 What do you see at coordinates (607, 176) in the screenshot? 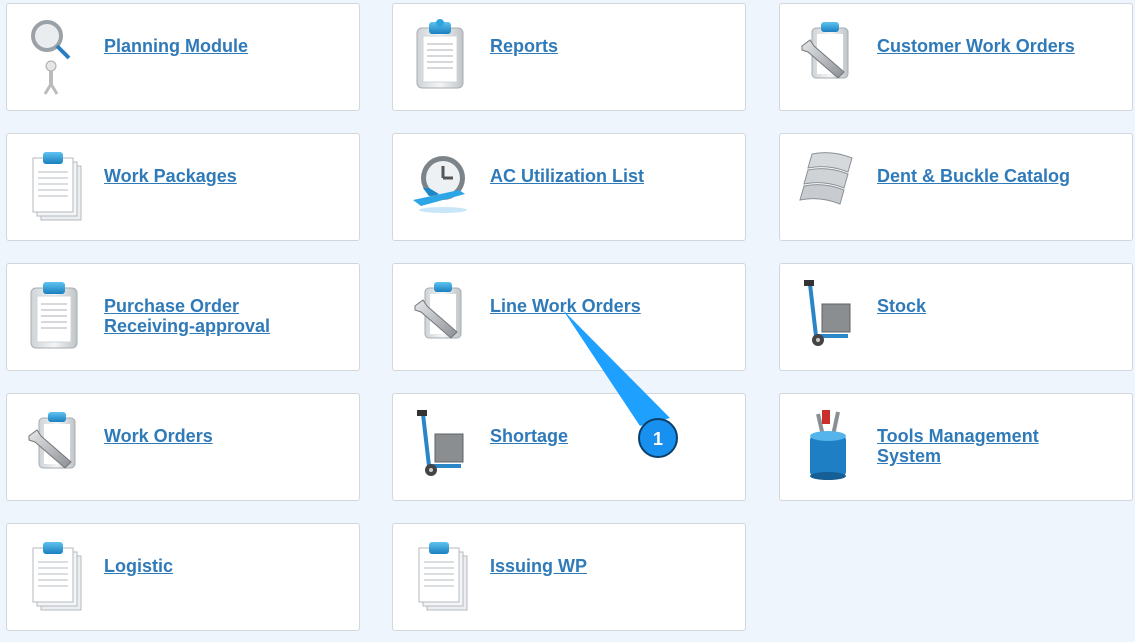
I see `ac-utilization-list-link: AC Utilization List` at bounding box center [607, 176].